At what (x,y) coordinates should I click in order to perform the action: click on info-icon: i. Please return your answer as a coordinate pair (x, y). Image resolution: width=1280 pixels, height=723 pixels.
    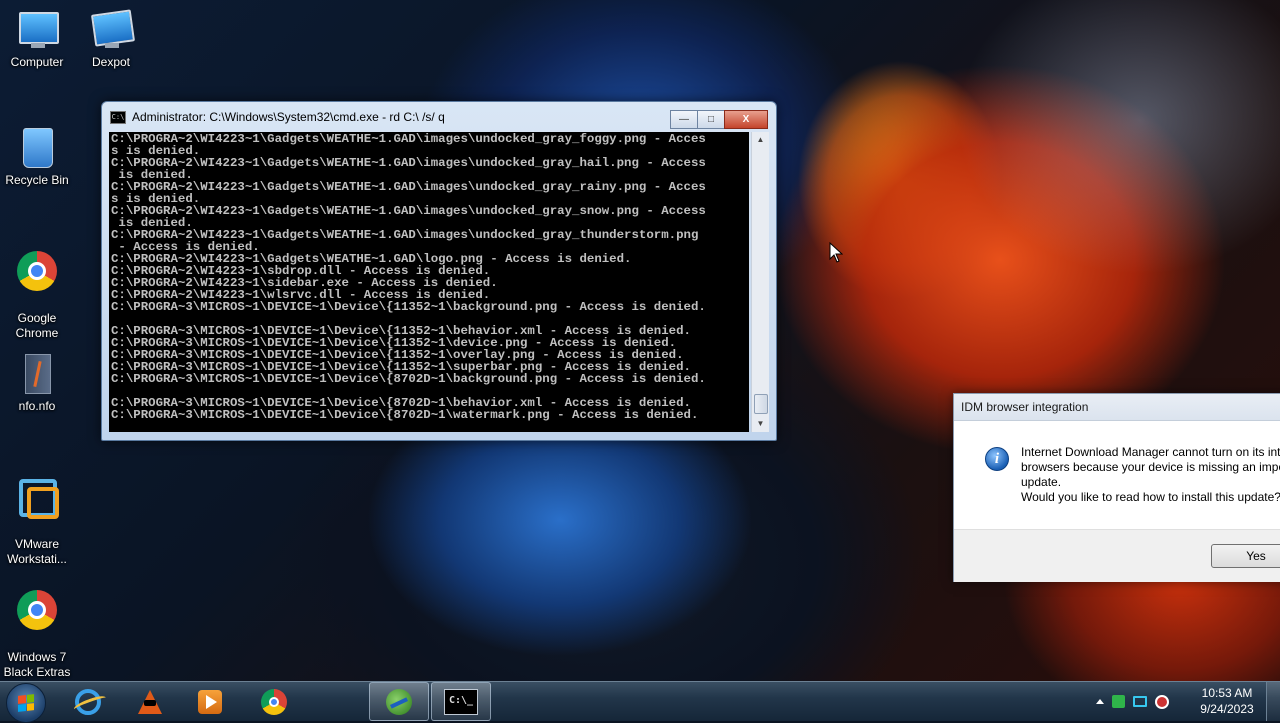
    Looking at the image, I should click on (997, 459).